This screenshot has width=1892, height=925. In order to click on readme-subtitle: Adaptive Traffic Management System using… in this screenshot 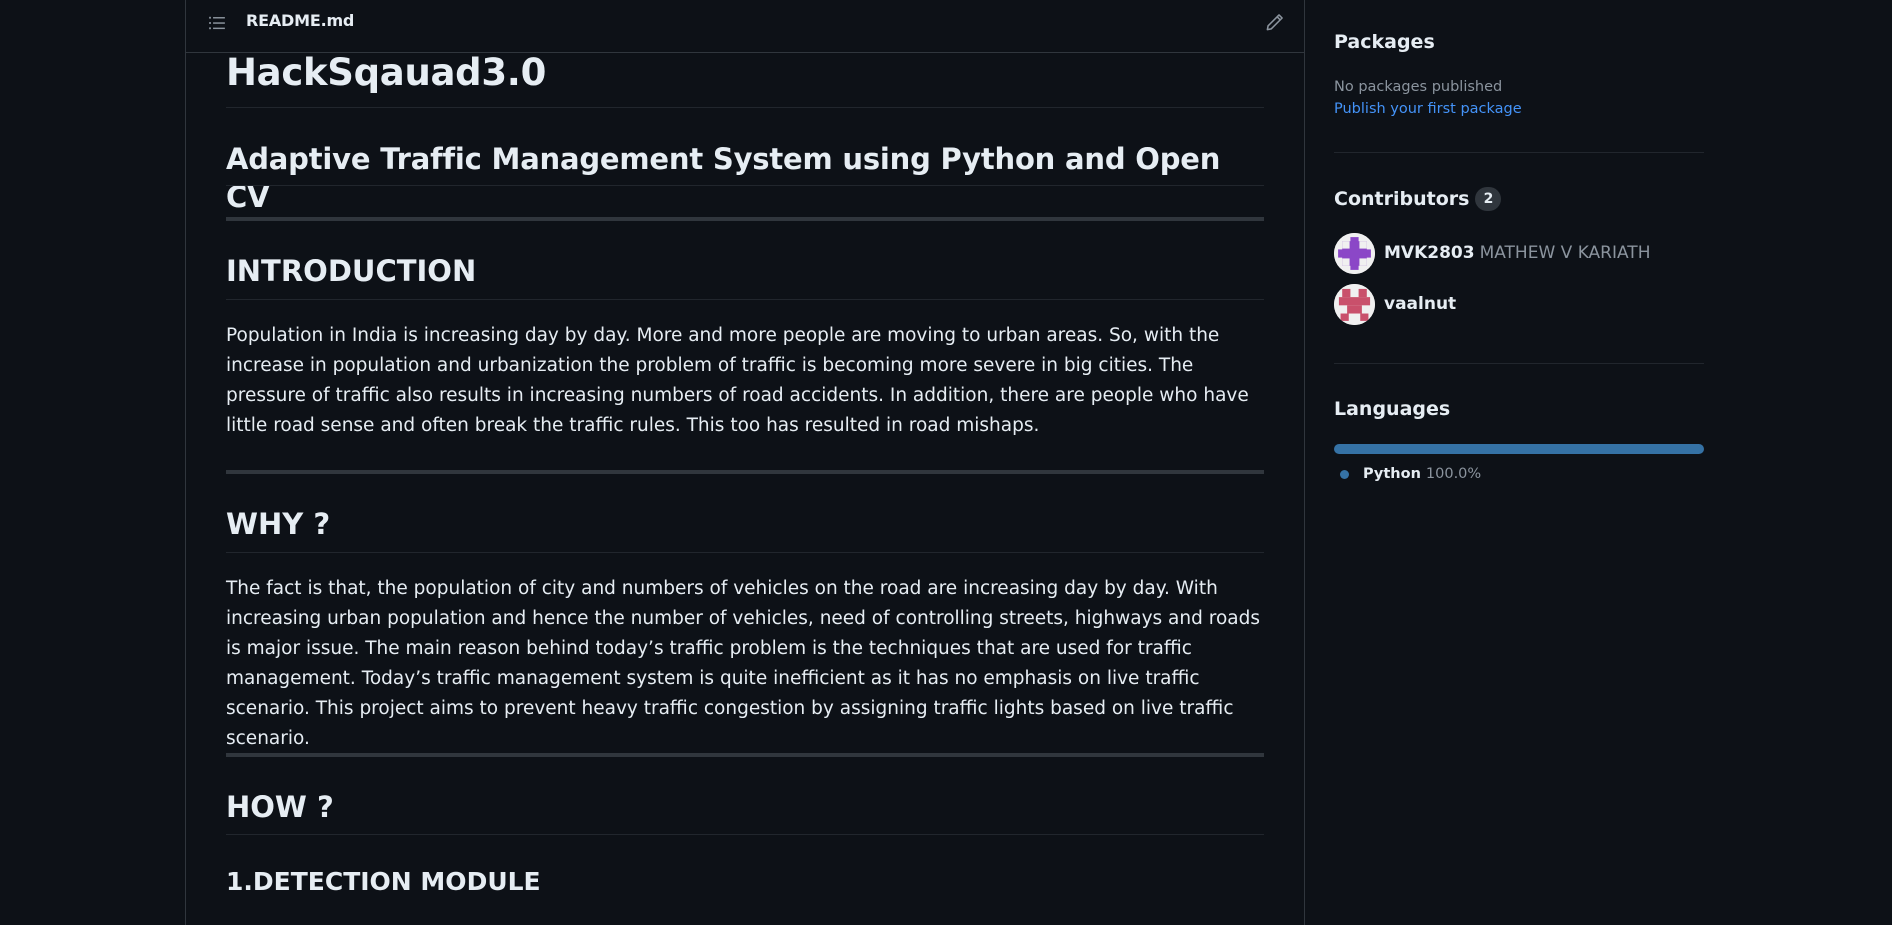, I will do `click(723, 178)`.